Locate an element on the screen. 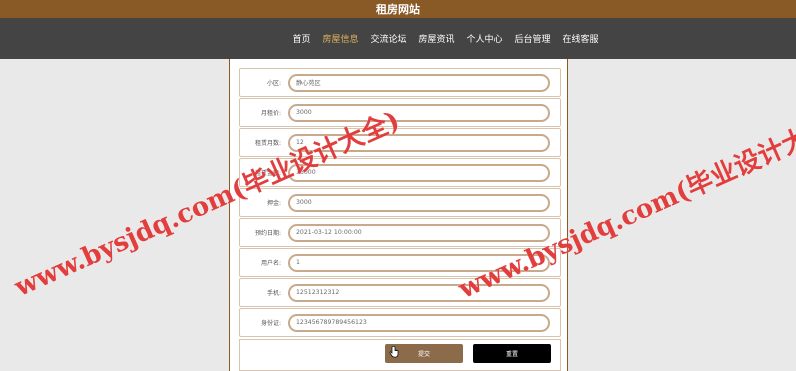  monthly-rent-field: 3000 is located at coordinates (419, 112).